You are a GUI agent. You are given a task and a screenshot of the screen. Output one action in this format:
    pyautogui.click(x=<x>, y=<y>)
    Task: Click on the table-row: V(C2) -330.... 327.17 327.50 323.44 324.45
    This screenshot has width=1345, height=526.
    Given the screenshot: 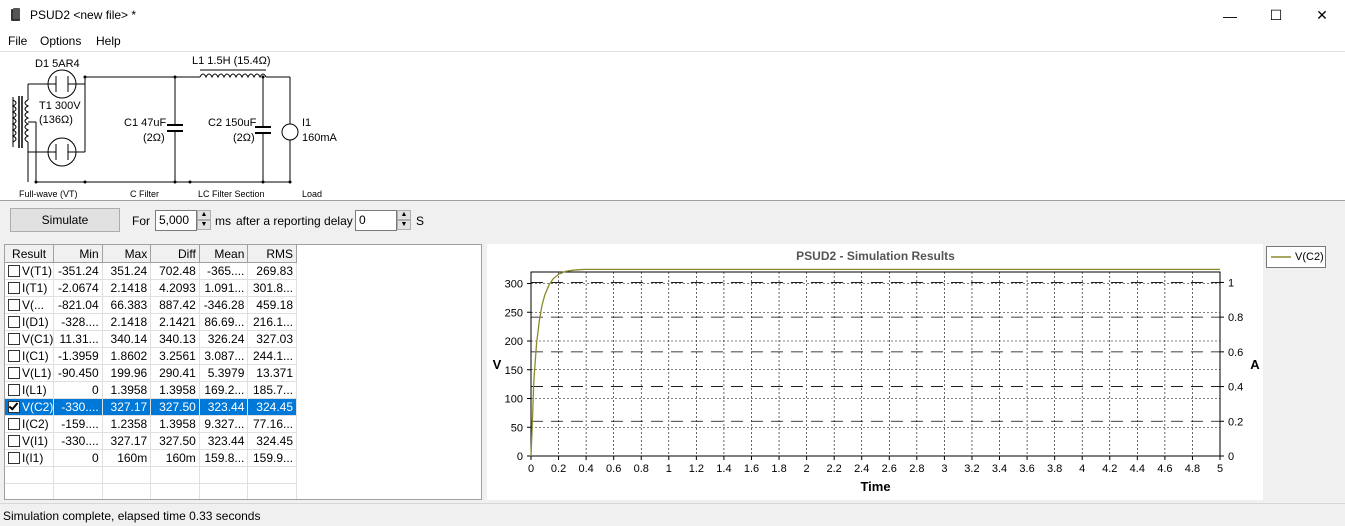 What is the action you would take?
    pyautogui.click(x=151, y=407)
    